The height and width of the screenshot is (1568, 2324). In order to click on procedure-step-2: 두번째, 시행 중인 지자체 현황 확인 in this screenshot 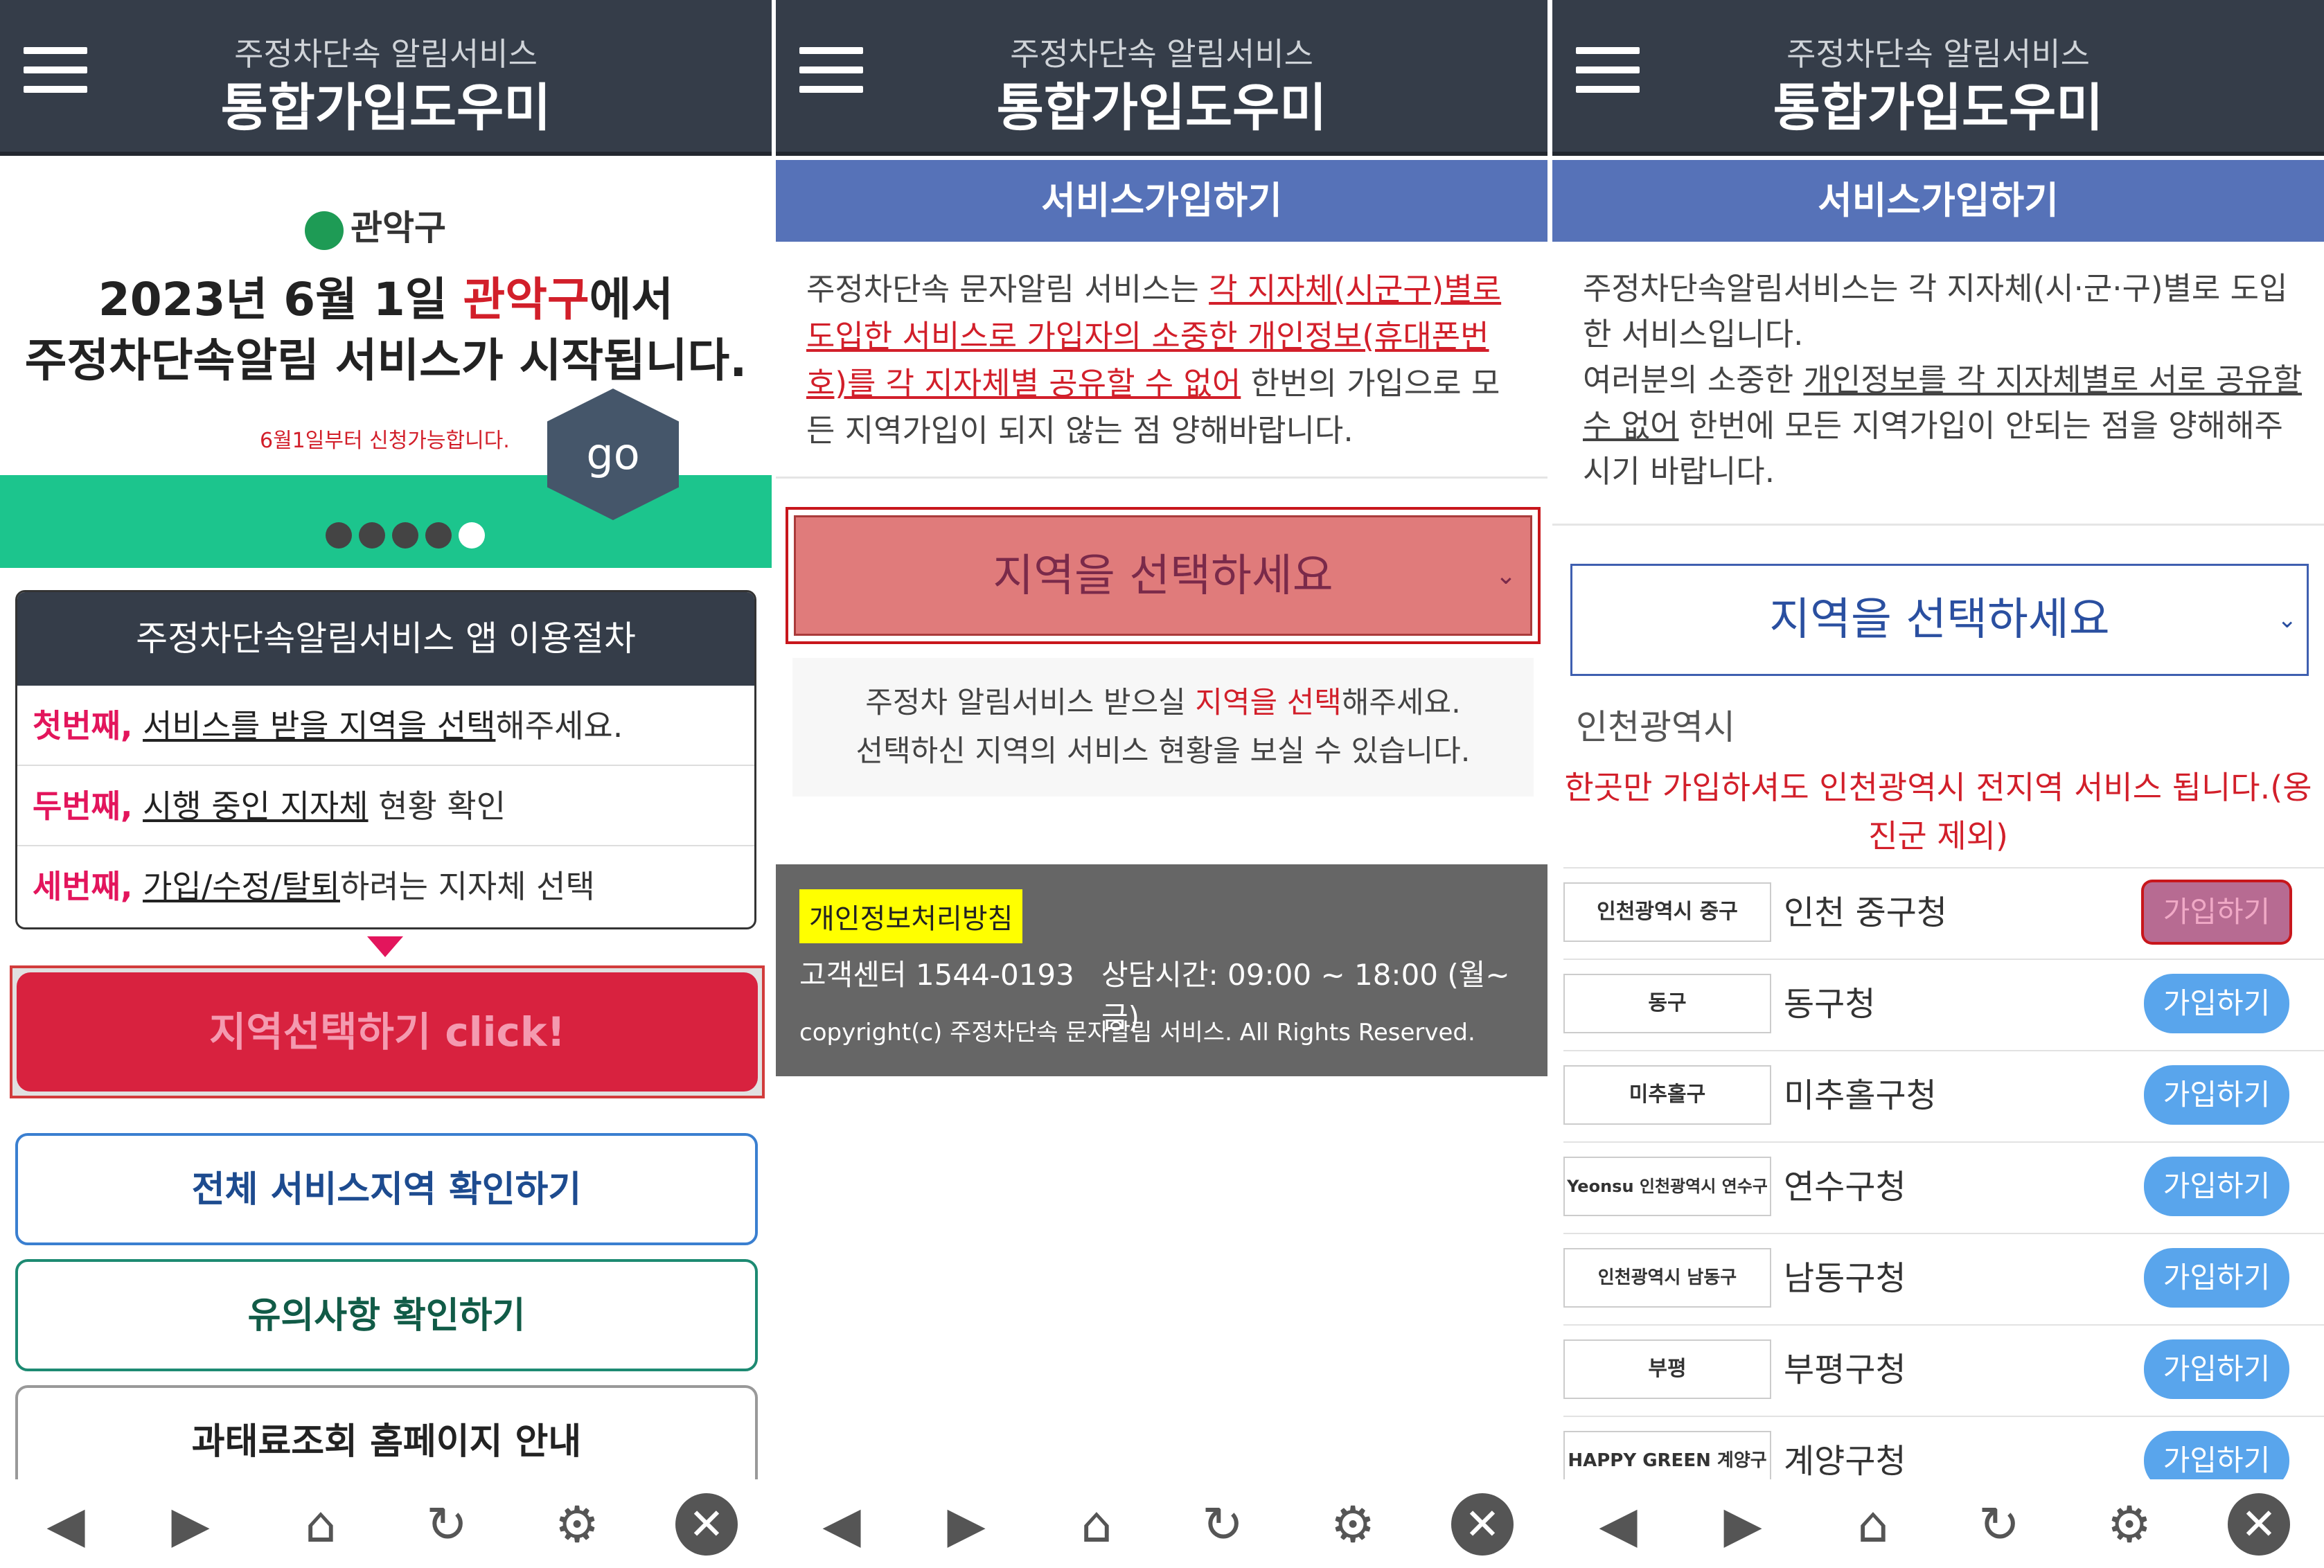, I will do `click(385, 806)`.